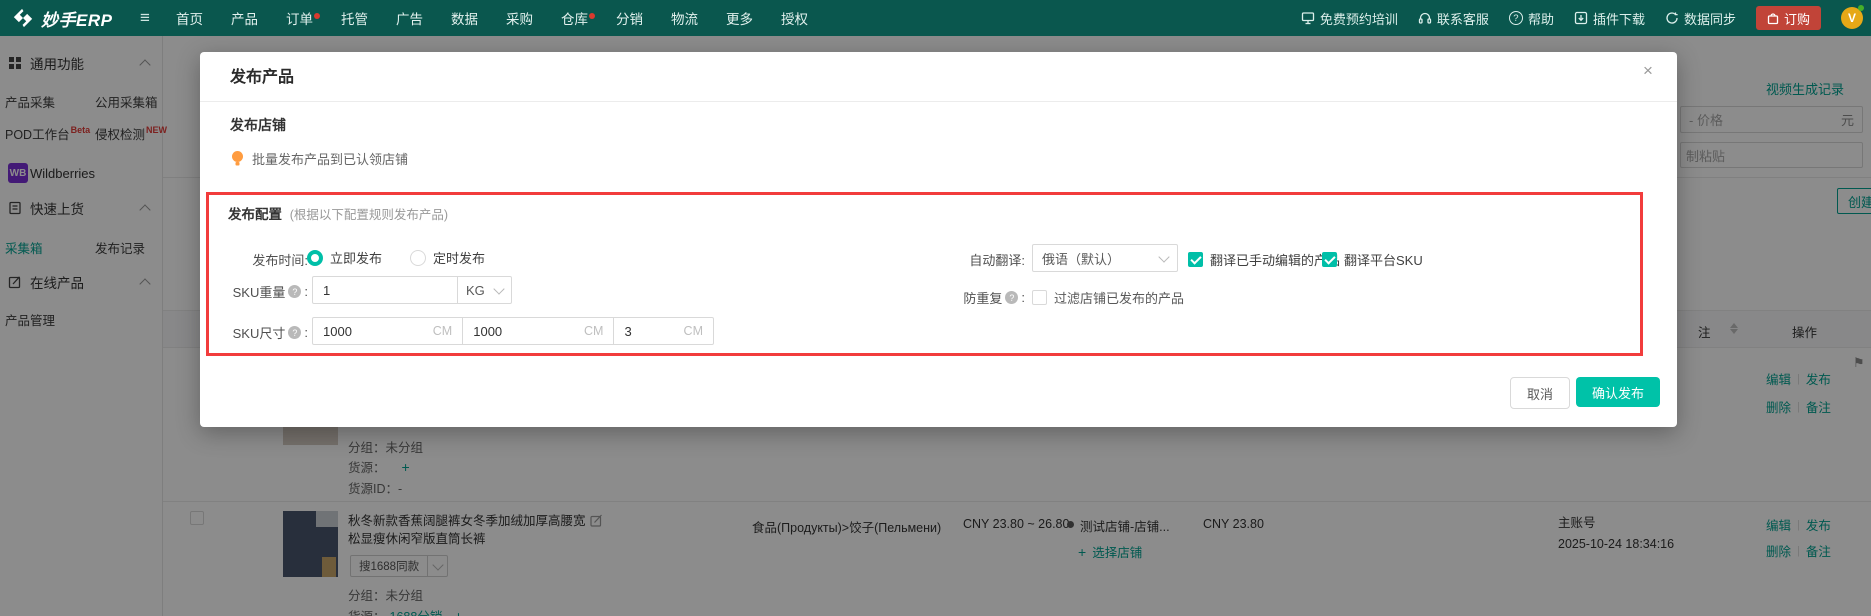 Image resolution: width=1871 pixels, height=616 pixels. I want to click on radio-off-icon, so click(418, 257).